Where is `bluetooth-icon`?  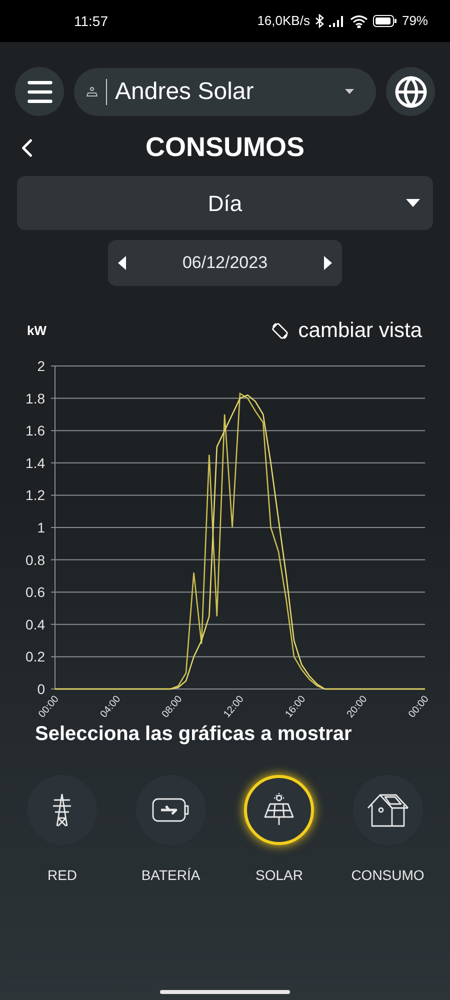
bluetooth-icon is located at coordinates (319, 21).